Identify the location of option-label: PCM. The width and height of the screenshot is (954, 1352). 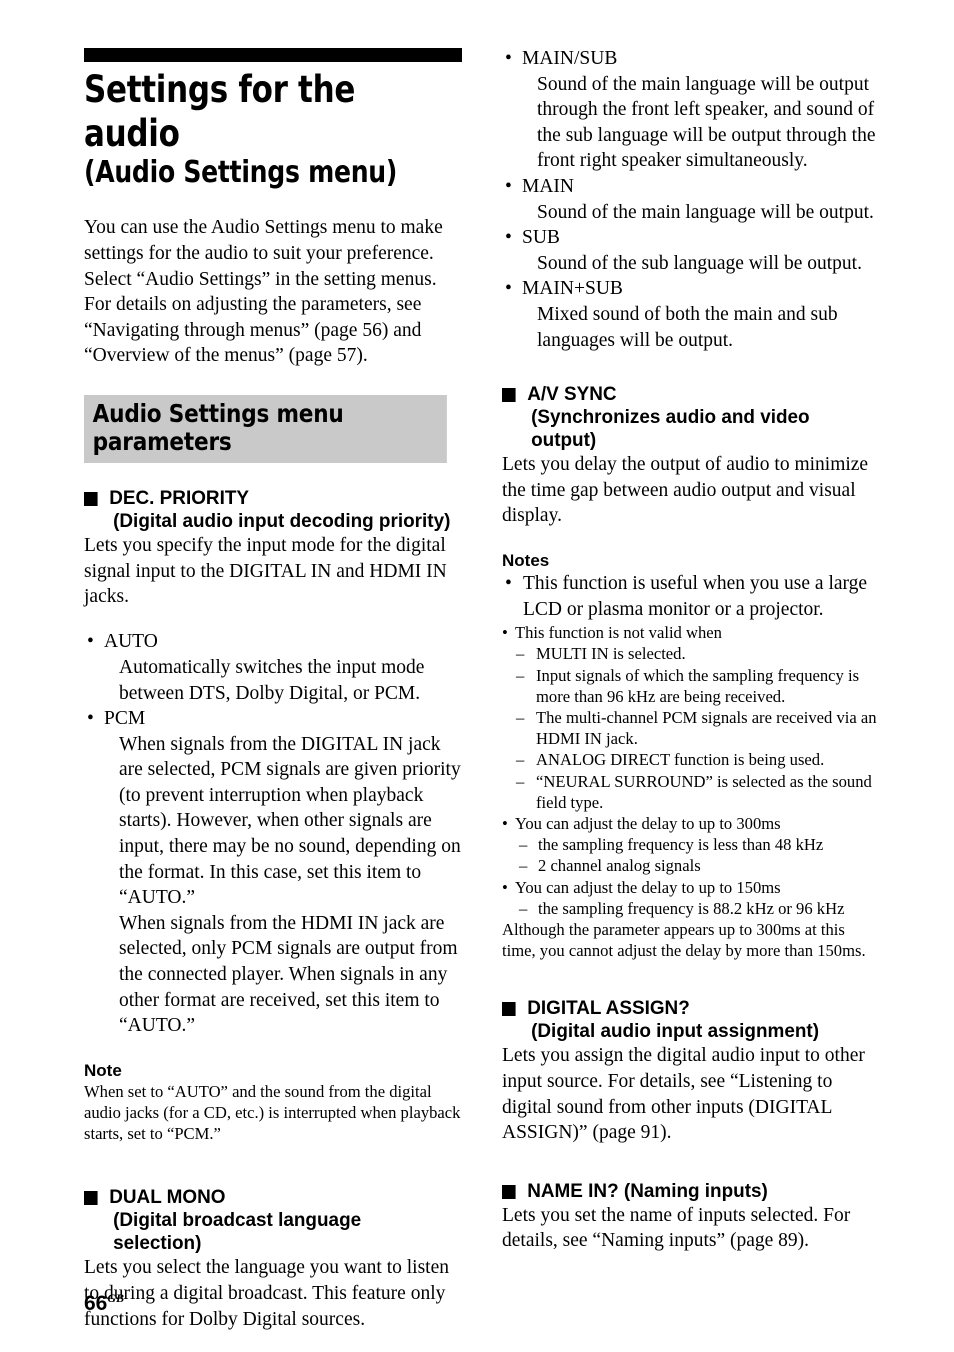
(125, 719).